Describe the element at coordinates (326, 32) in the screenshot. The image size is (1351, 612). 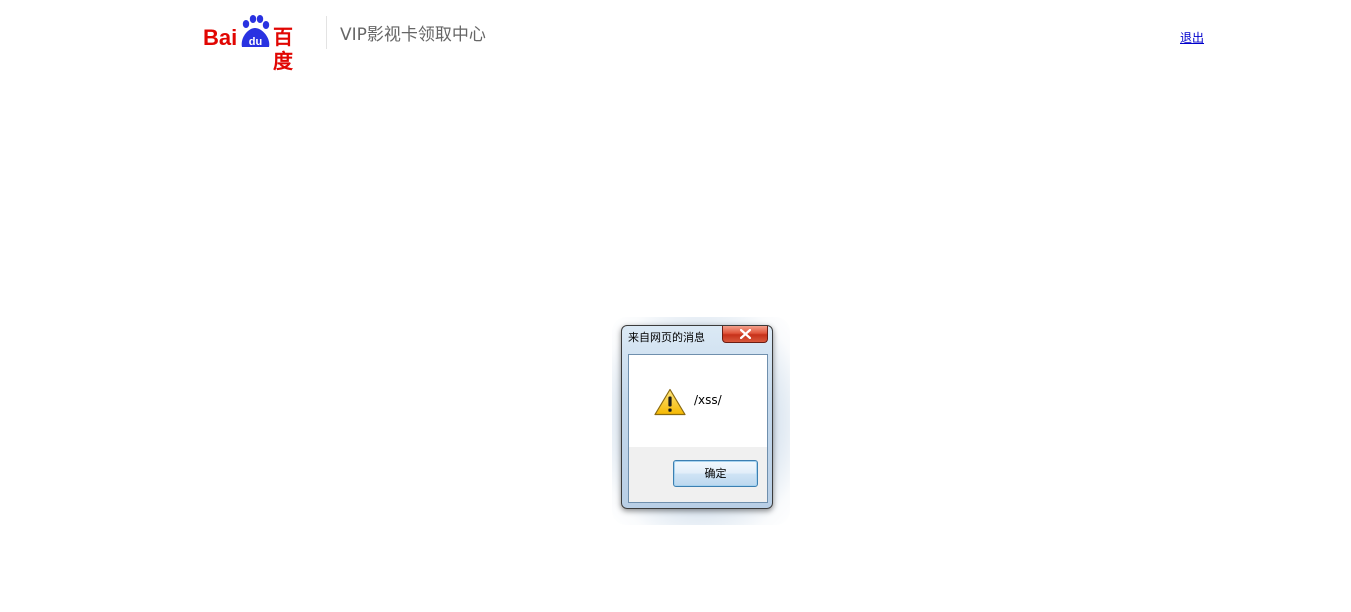
I see `header-divider` at that location.